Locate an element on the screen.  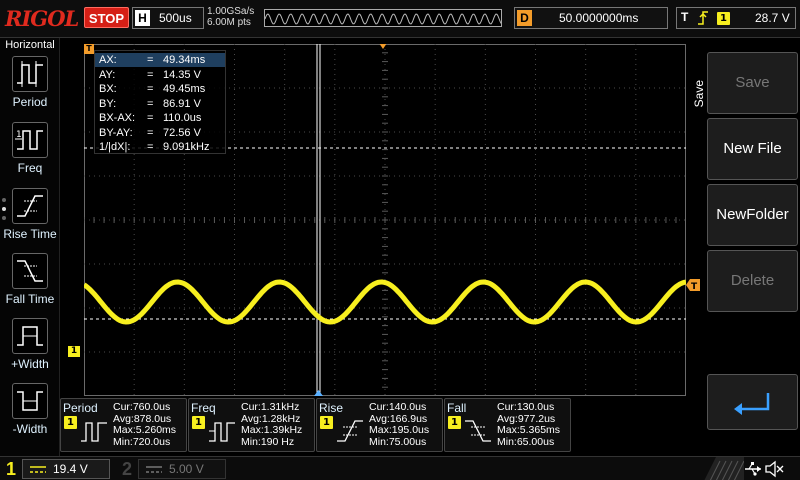
pos-width-icon is located at coordinates (30, 336).